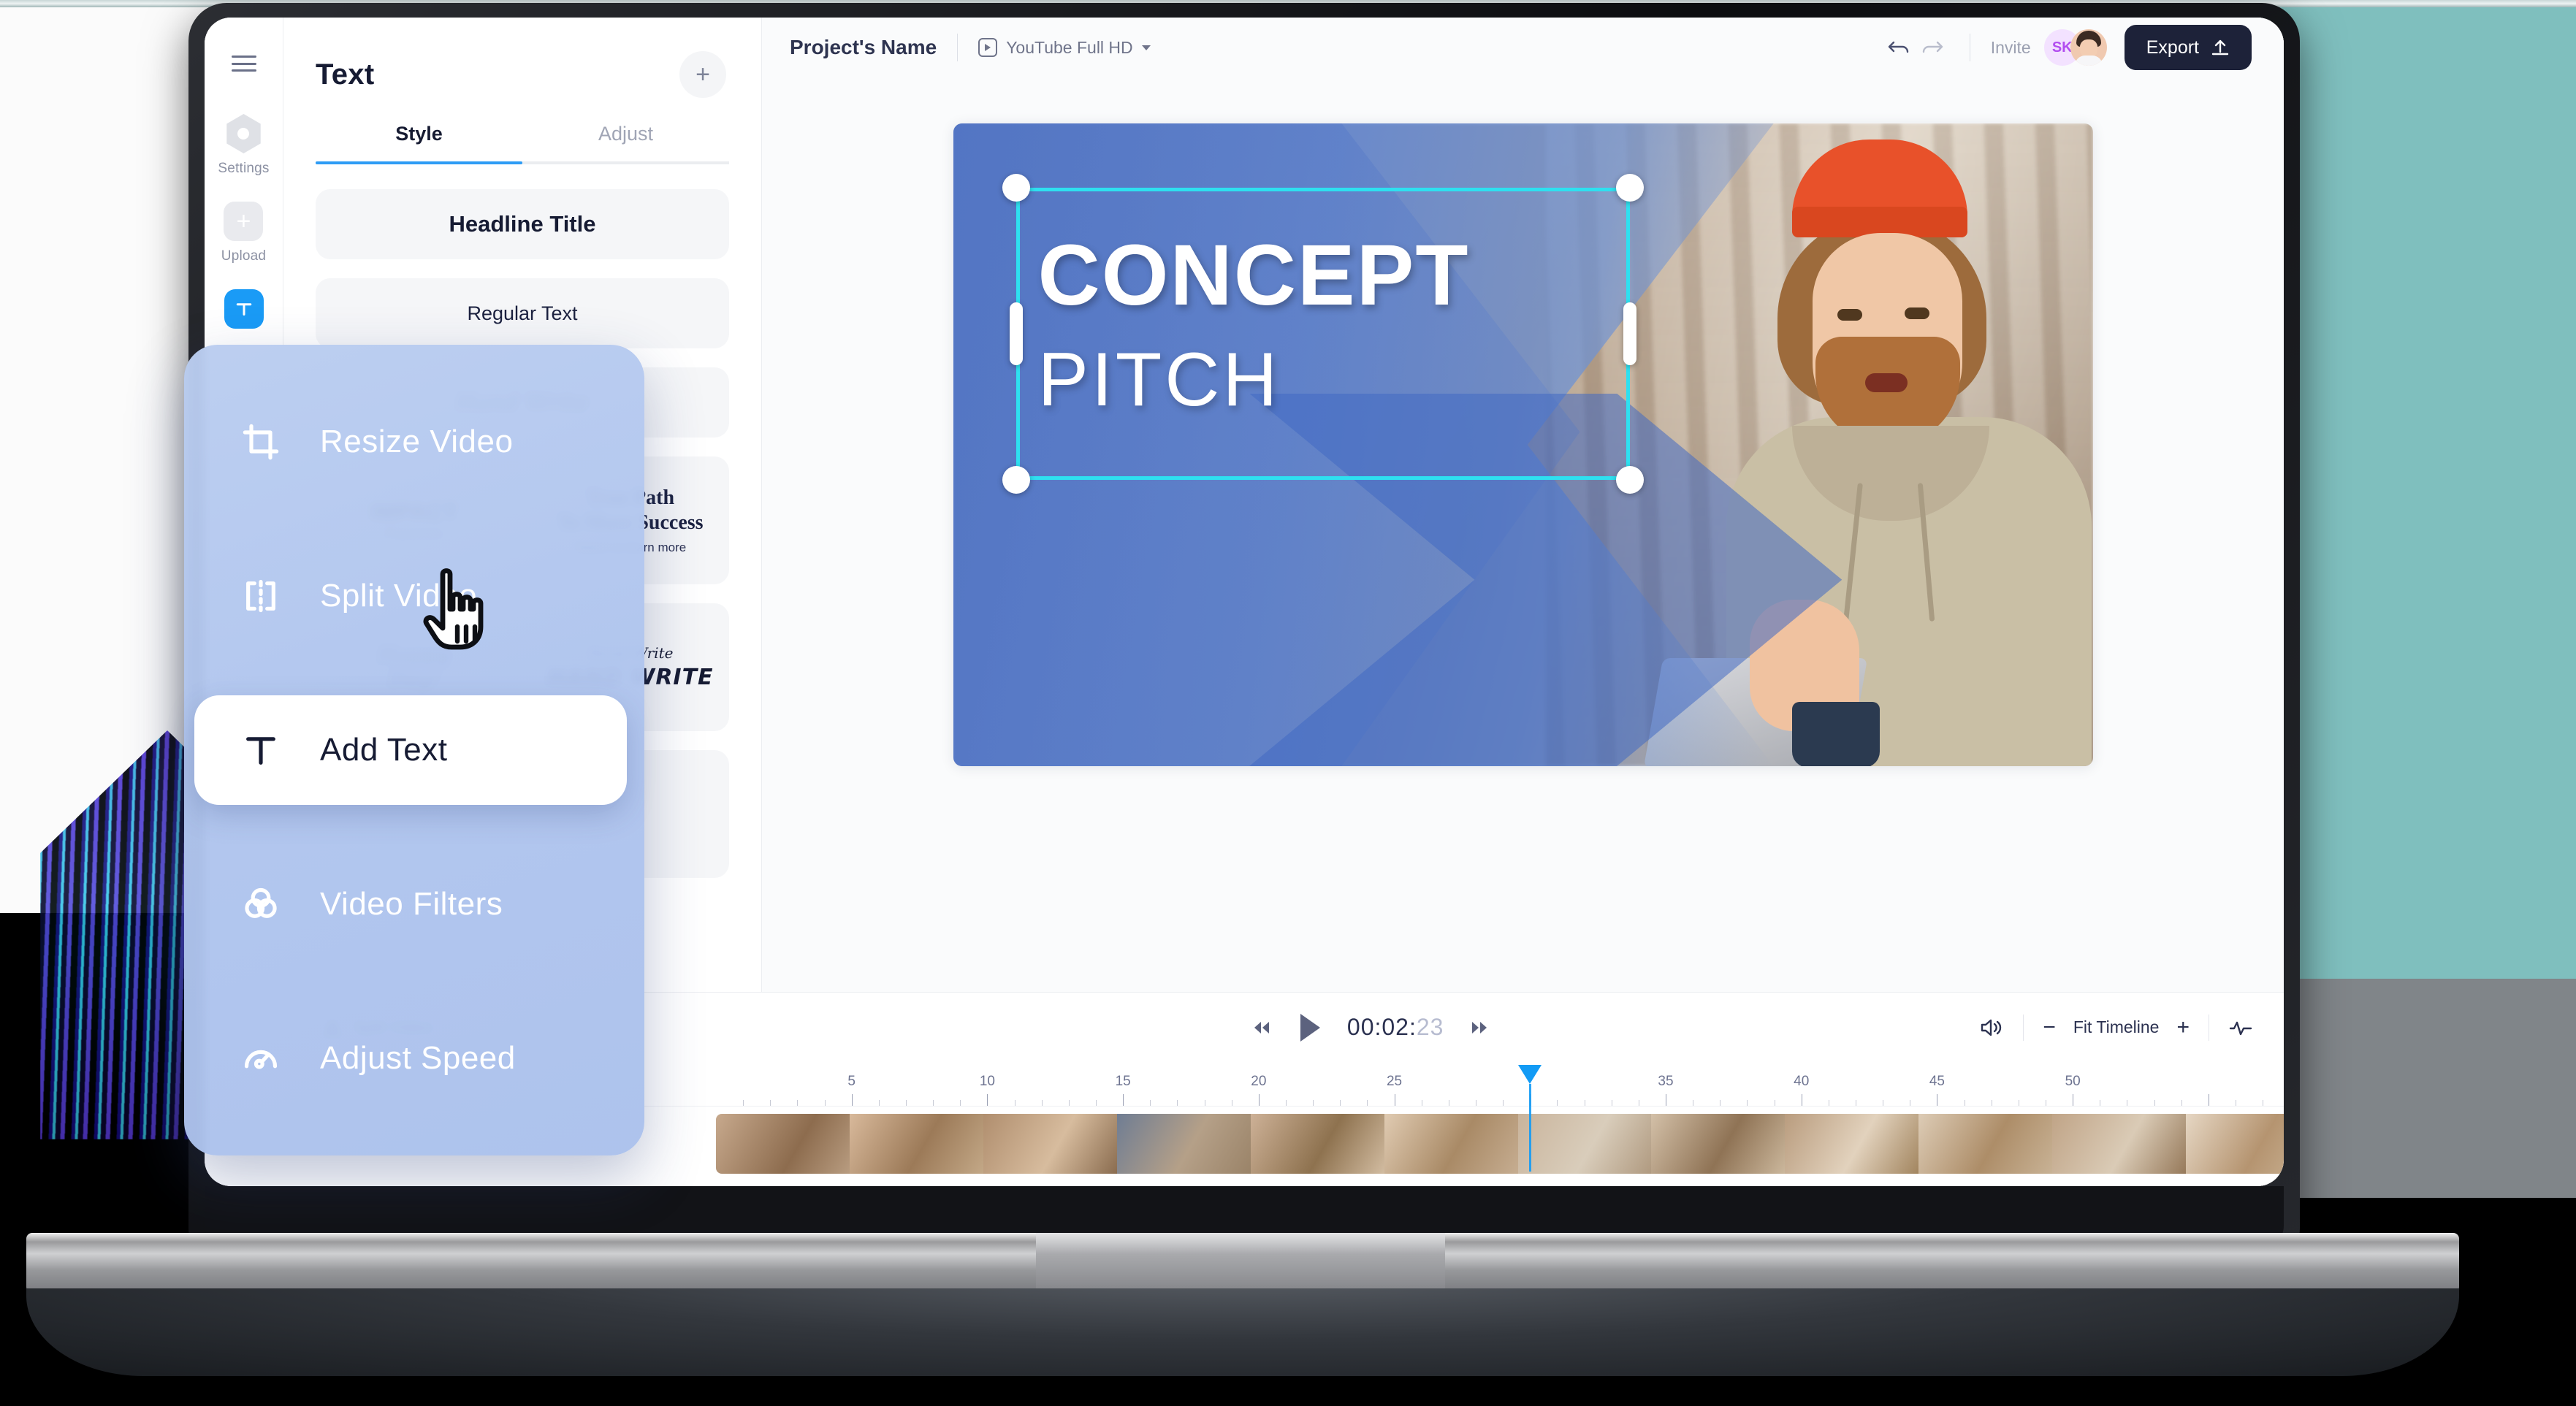 Image resolution: width=2576 pixels, height=1406 pixels. What do you see at coordinates (384, 750) in the screenshot?
I see `menu-item-label: Add Text` at bounding box center [384, 750].